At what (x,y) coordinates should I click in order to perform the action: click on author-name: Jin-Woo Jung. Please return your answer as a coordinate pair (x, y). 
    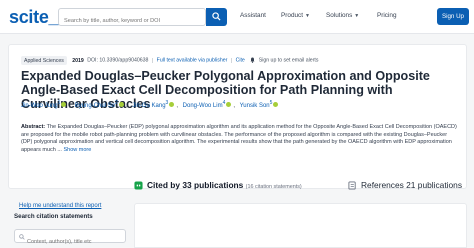
    Looking at the image, I should click on (39, 106).